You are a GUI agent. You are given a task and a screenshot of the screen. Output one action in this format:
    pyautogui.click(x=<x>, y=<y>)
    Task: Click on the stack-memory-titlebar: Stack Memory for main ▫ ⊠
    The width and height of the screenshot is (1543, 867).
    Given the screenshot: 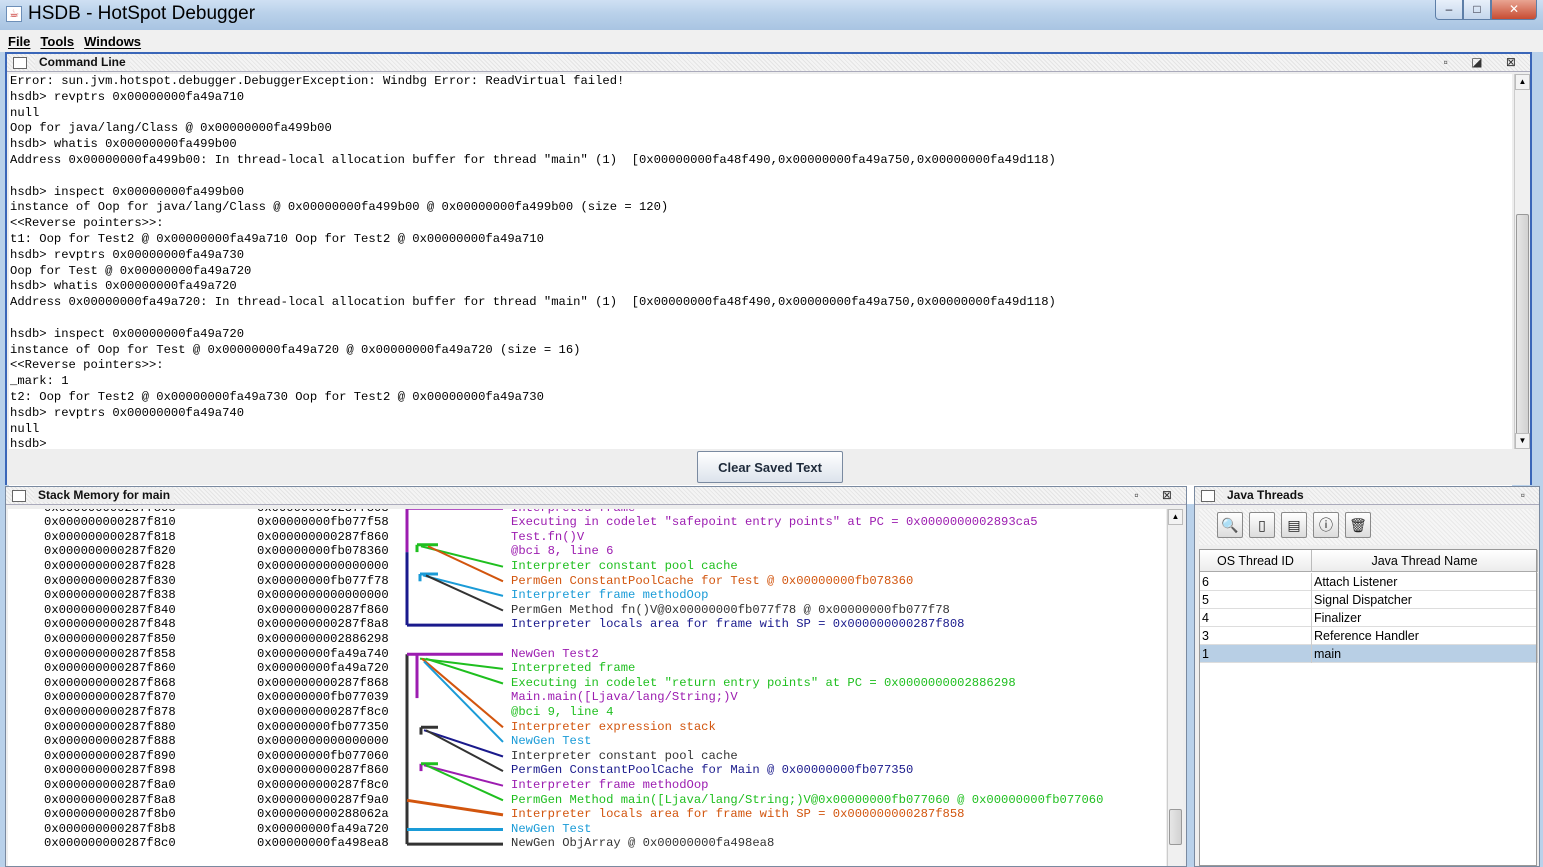 What is the action you would take?
    pyautogui.click(x=596, y=496)
    